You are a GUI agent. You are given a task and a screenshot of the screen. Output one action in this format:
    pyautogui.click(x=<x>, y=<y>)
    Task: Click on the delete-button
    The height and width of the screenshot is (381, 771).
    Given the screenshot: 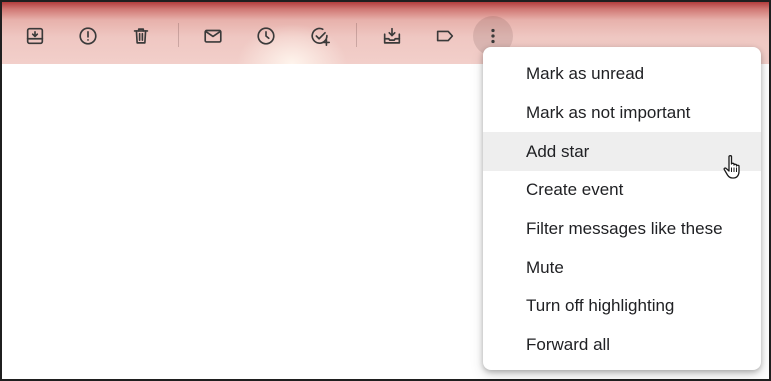 What is the action you would take?
    pyautogui.click(x=141, y=36)
    